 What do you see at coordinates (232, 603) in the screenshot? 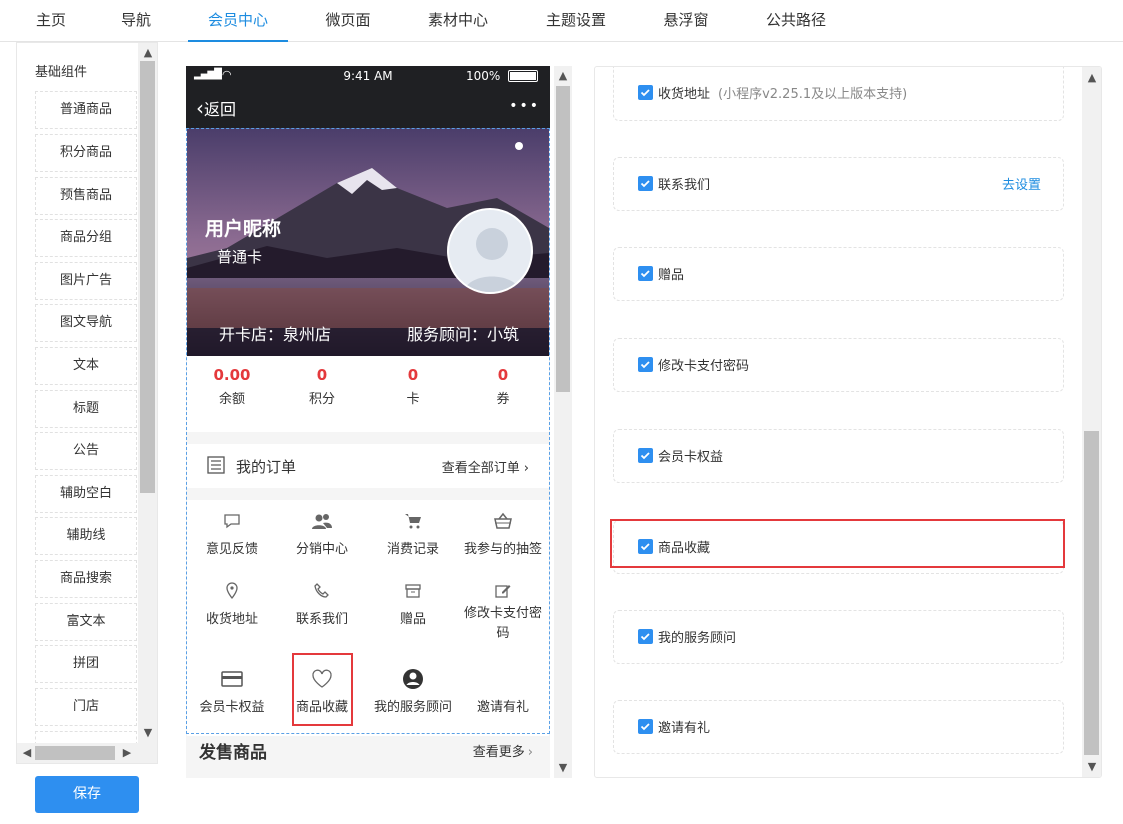
I see `grid-item-address: 收货地址` at bounding box center [232, 603].